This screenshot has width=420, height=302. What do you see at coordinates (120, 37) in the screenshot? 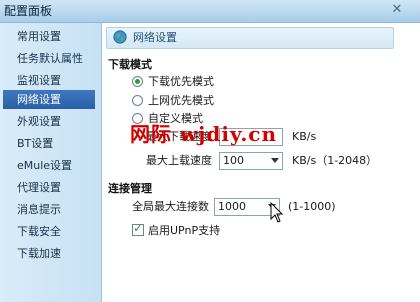
I see `globe-icon` at bounding box center [120, 37].